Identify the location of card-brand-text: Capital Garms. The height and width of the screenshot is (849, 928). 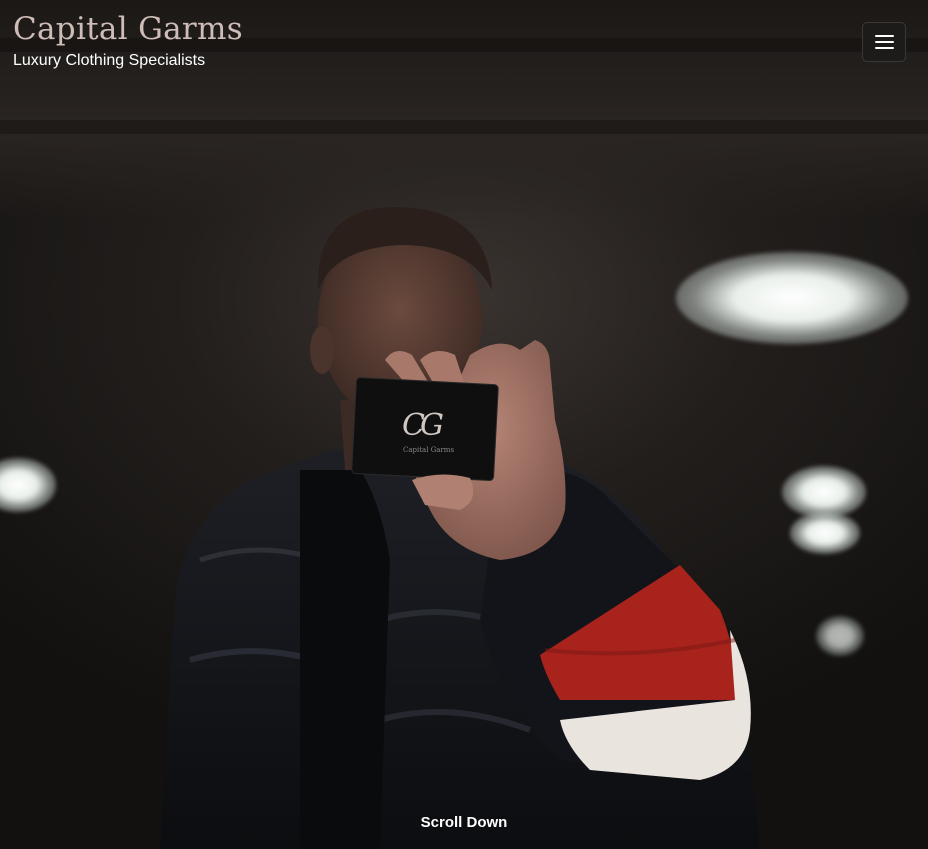
(429, 450).